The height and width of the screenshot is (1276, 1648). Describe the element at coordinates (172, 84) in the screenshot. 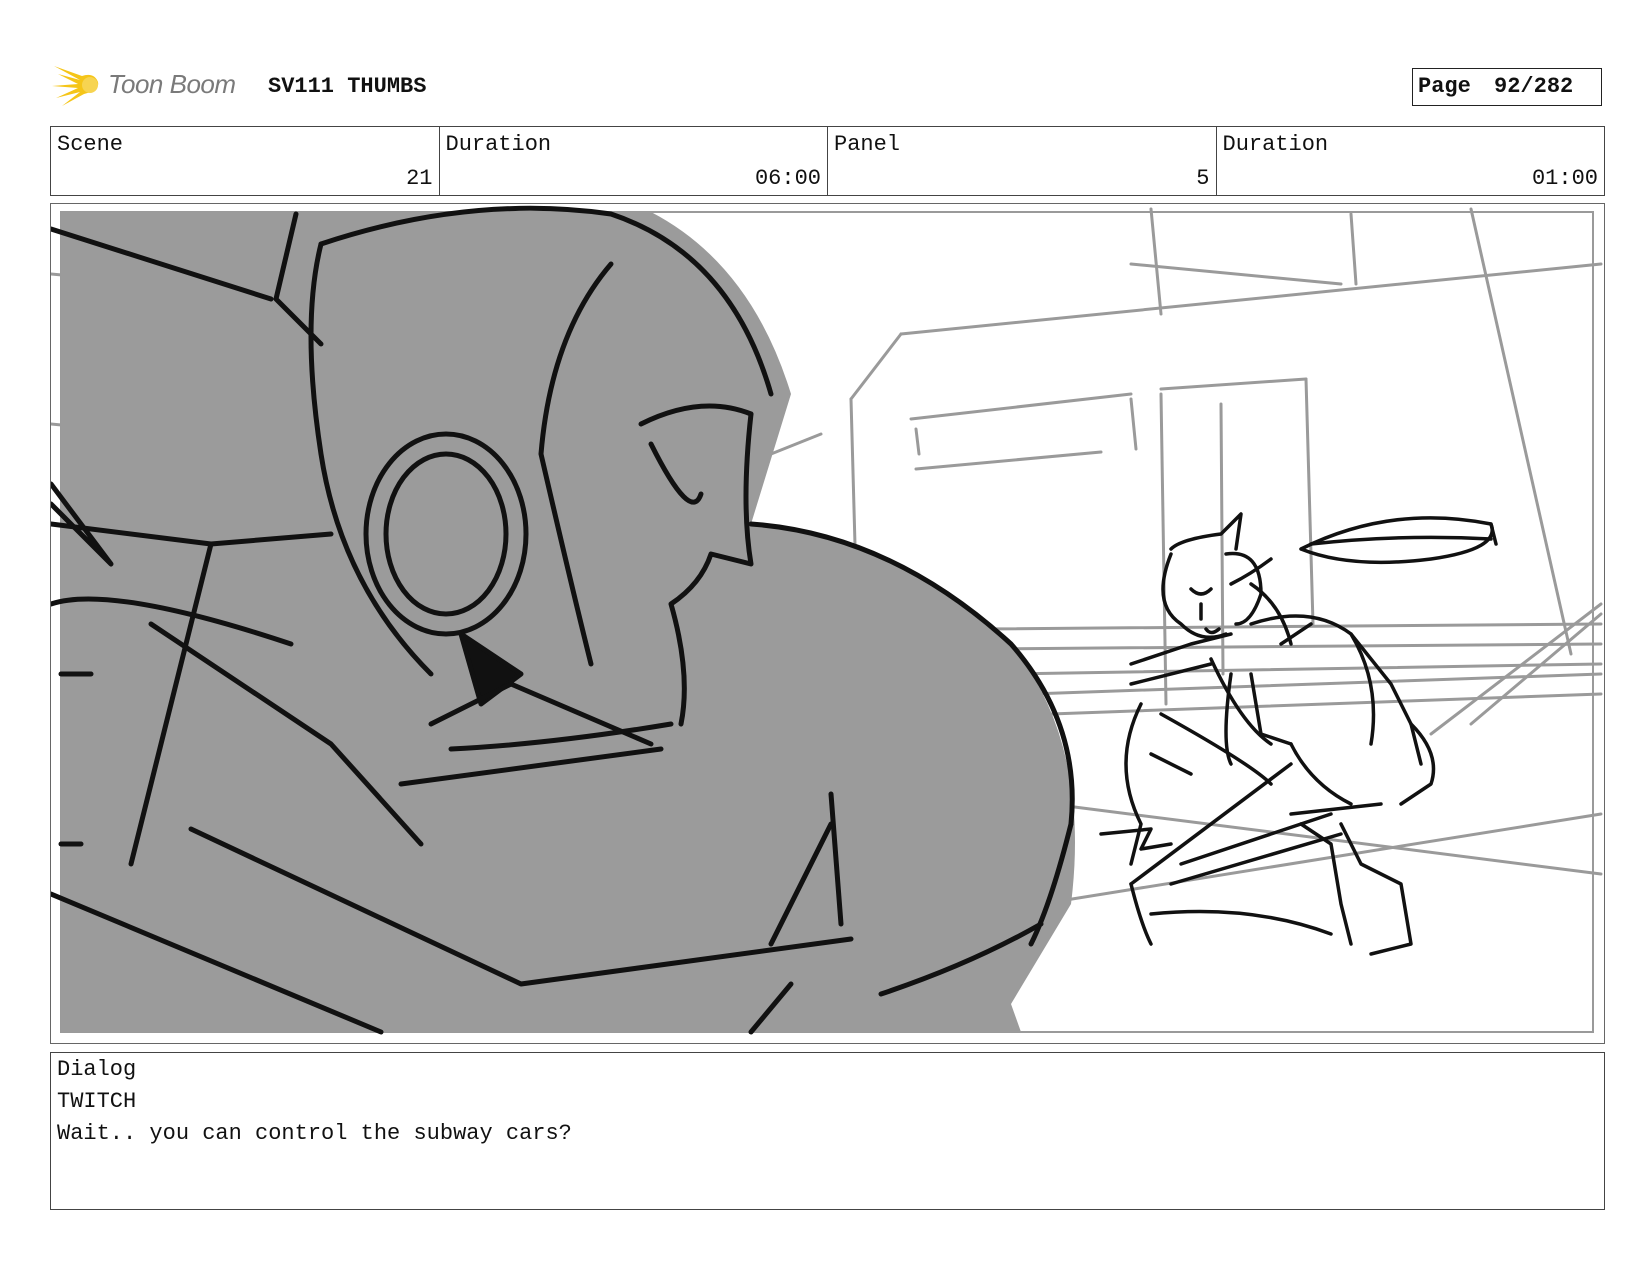

I see `logo-text: Toon Boom` at that location.